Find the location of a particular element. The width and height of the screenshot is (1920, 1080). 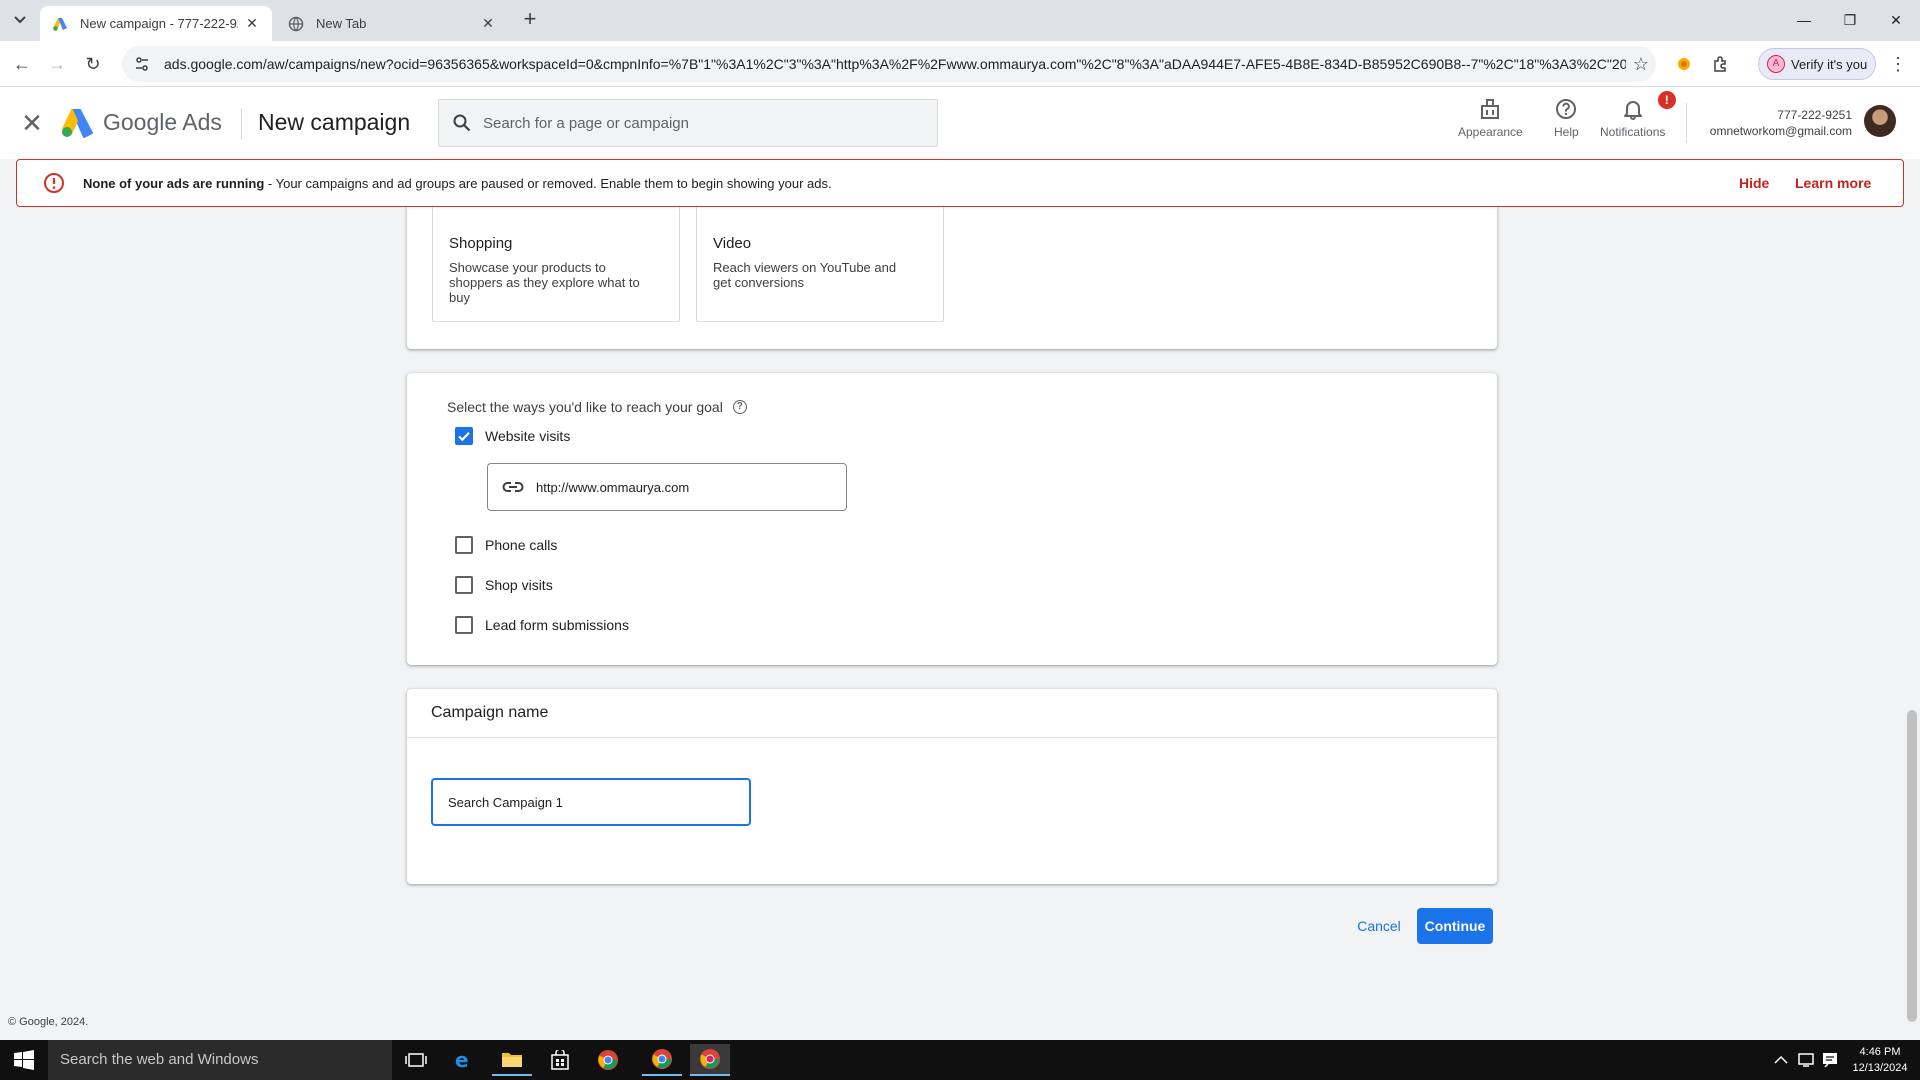

search-input is located at coordinates (693, 123).